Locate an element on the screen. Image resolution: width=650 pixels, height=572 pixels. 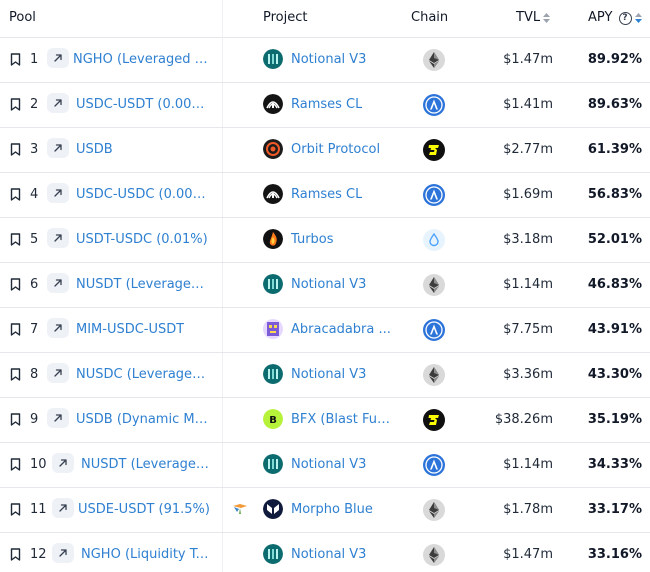
table-row: 2 USDC-USDT (0.005%, Ramses CL $1.41m 89.63% is located at coordinates (325, 105).